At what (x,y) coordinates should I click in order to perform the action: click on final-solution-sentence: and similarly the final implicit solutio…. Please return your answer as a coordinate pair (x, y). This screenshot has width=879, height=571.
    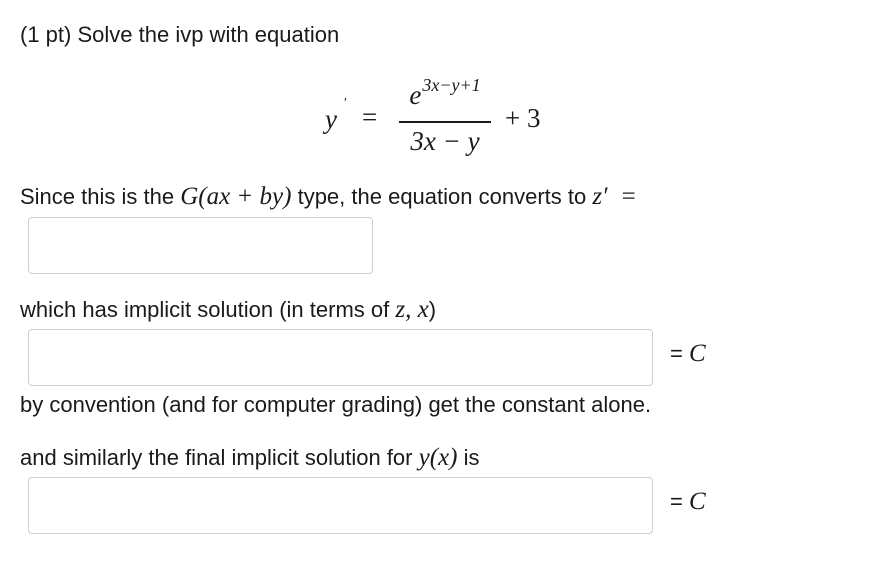
    Looking at the image, I should click on (249, 458).